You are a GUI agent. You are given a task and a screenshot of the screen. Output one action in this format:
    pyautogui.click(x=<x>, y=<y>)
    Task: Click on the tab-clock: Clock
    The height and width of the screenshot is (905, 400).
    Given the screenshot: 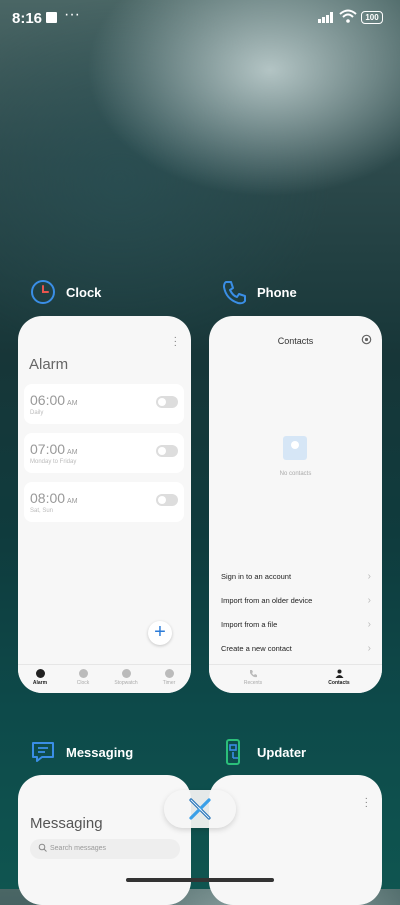 What is the action you would take?
    pyautogui.click(x=83, y=677)
    